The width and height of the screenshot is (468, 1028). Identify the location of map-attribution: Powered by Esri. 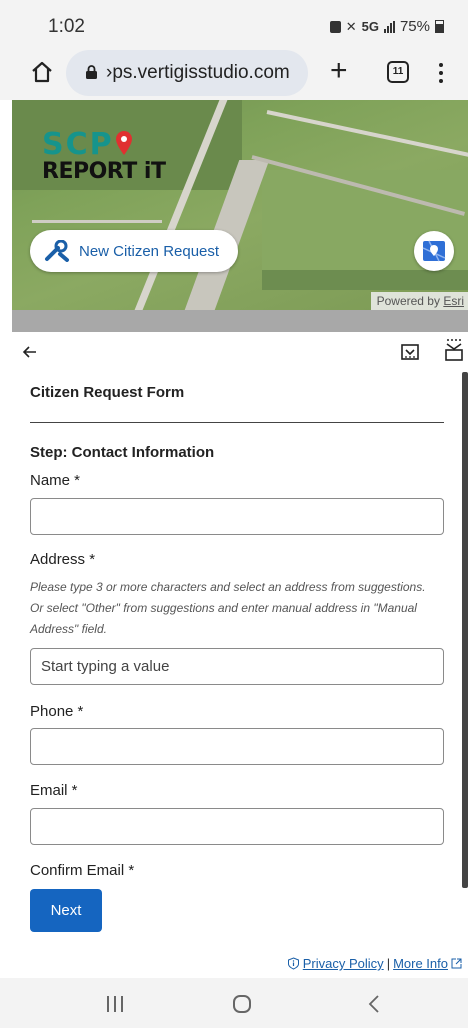
(419, 301).